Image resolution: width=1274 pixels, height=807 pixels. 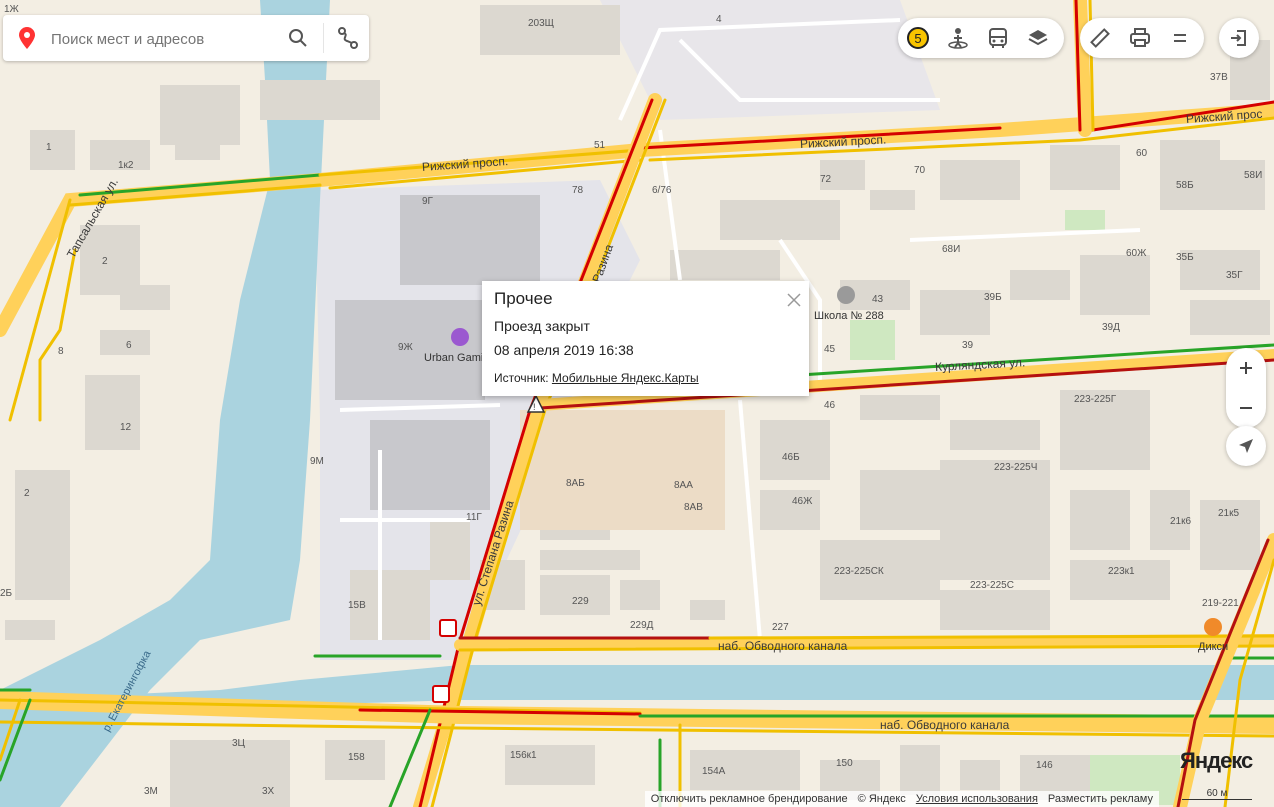 I want to click on layers-button, so click(x=1038, y=38).